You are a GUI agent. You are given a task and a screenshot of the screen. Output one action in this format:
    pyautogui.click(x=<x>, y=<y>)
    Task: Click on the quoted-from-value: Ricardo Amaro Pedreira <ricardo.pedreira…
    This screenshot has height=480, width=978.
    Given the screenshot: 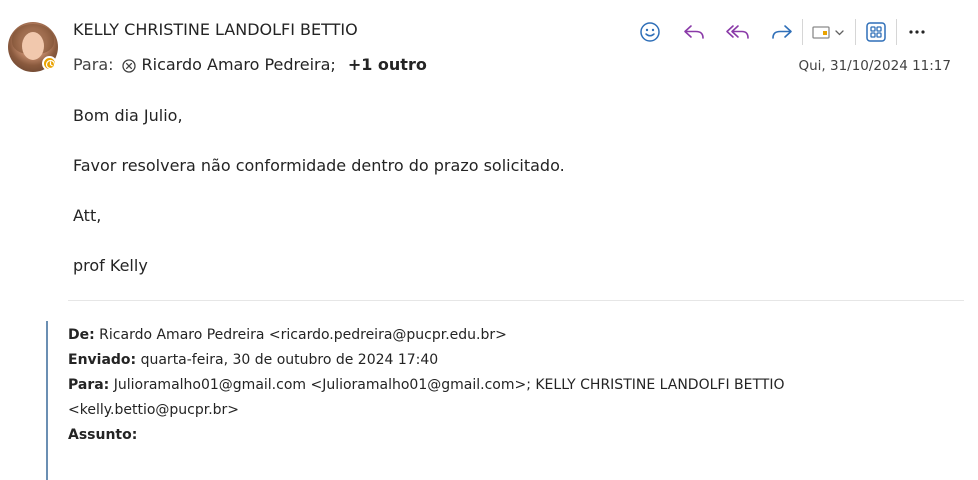 What is the action you would take?
    pyautogui.click(x=303, y=335)
    